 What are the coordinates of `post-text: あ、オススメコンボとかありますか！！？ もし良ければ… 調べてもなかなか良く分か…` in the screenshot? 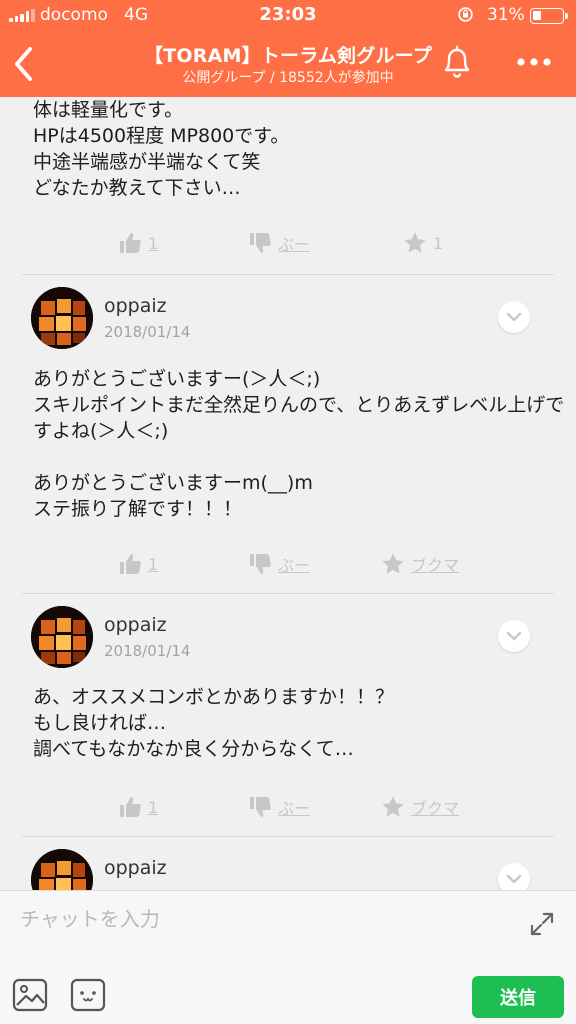 It's located at (214, 723).